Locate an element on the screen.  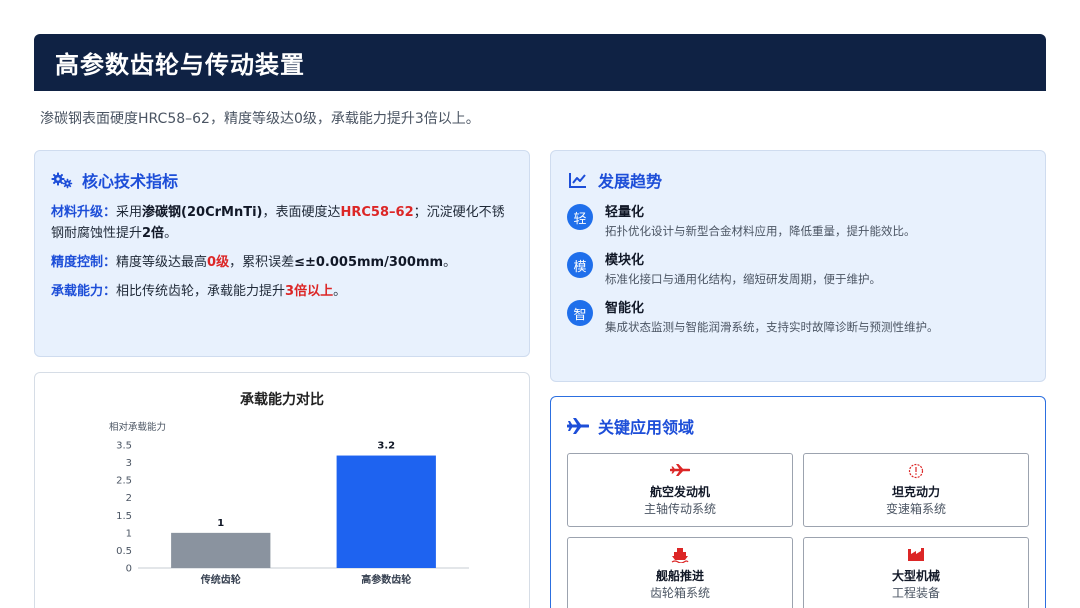
app-tile-tank-power: 坦克动力 变速箱系统 is located at coordinates (916, 490).